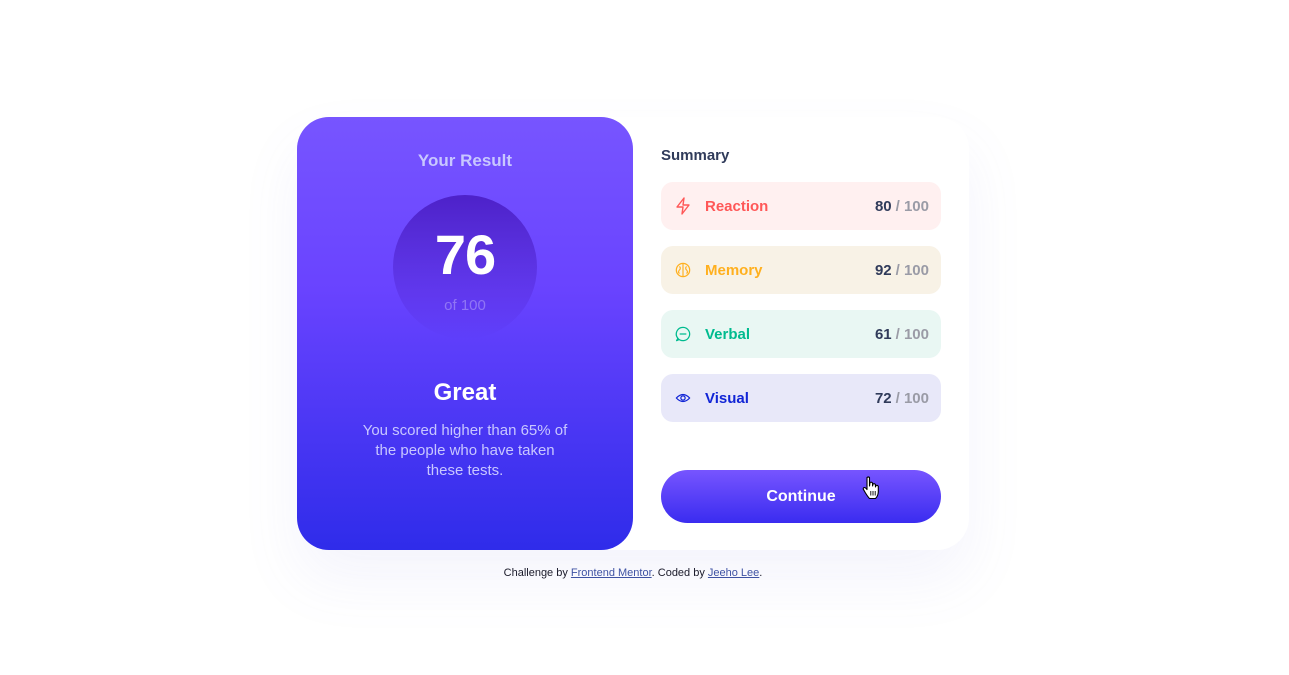 The height and width of the screenshot is (675, 1289). I want to click on author-link: Jeeho Lee, so click(733, 573).